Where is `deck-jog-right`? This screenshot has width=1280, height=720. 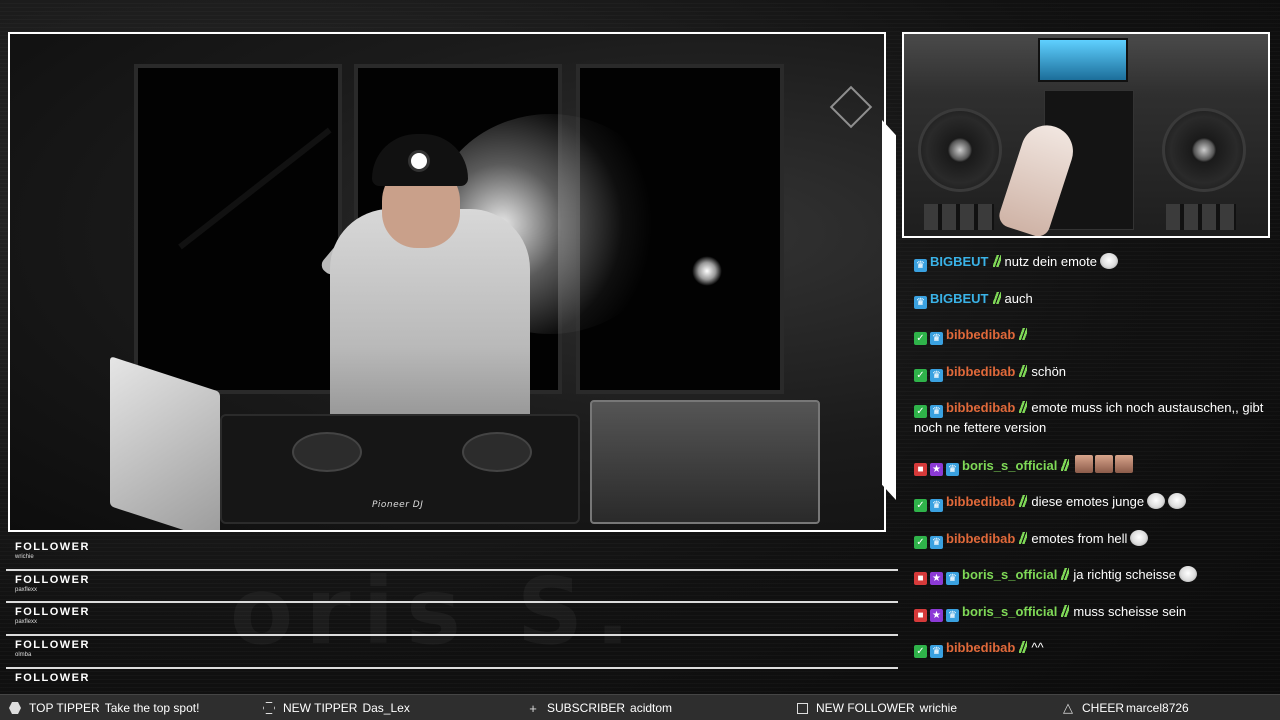
deck-jog-right is located at coordinates (1204, 150).